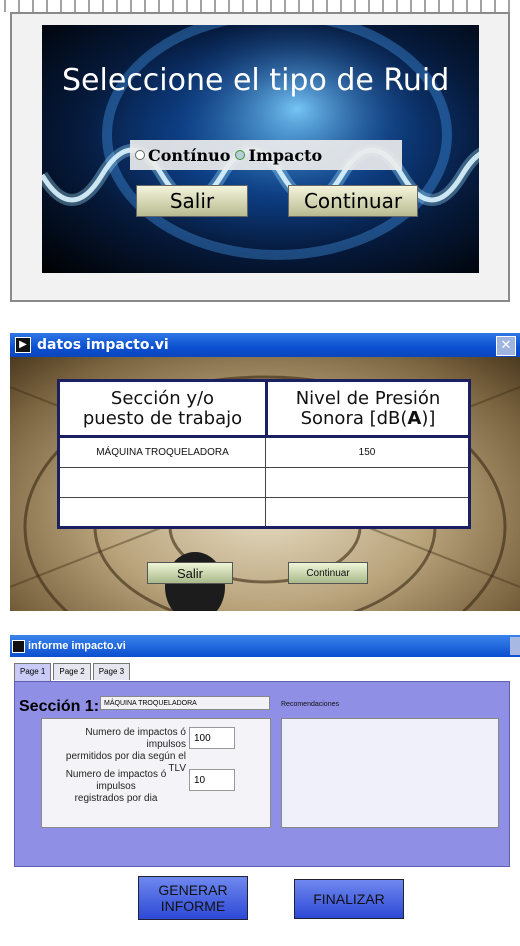  What do you see at coordinates (23, 345) in the screenshot?
I see `labview-icon: ▶` at bounding box center [23, 345].